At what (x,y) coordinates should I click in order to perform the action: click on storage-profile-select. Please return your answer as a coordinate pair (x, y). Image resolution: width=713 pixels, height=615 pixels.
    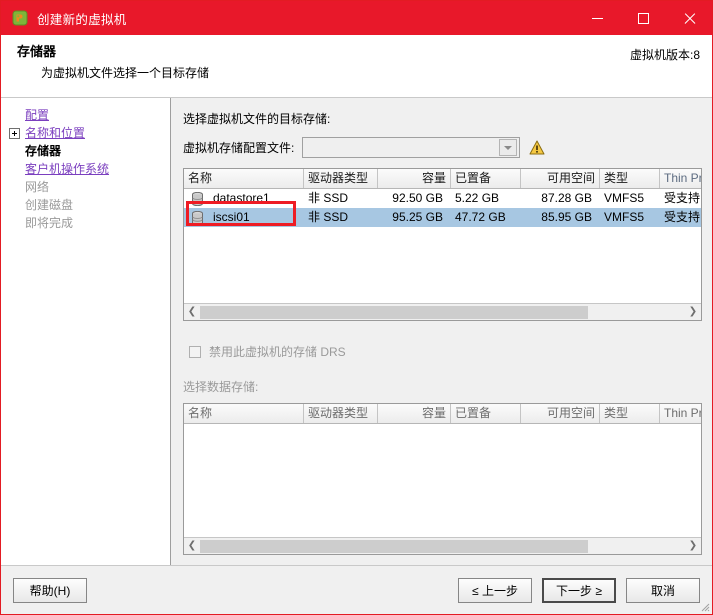
    Looking at the image, I should click on (411, 147).